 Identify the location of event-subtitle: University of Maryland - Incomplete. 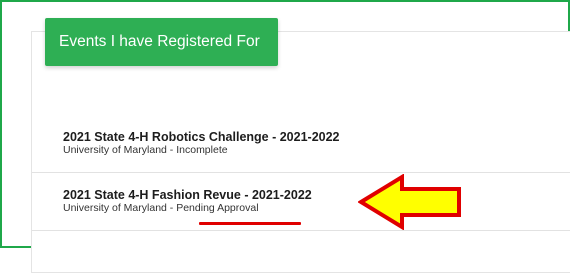
(201, 150).